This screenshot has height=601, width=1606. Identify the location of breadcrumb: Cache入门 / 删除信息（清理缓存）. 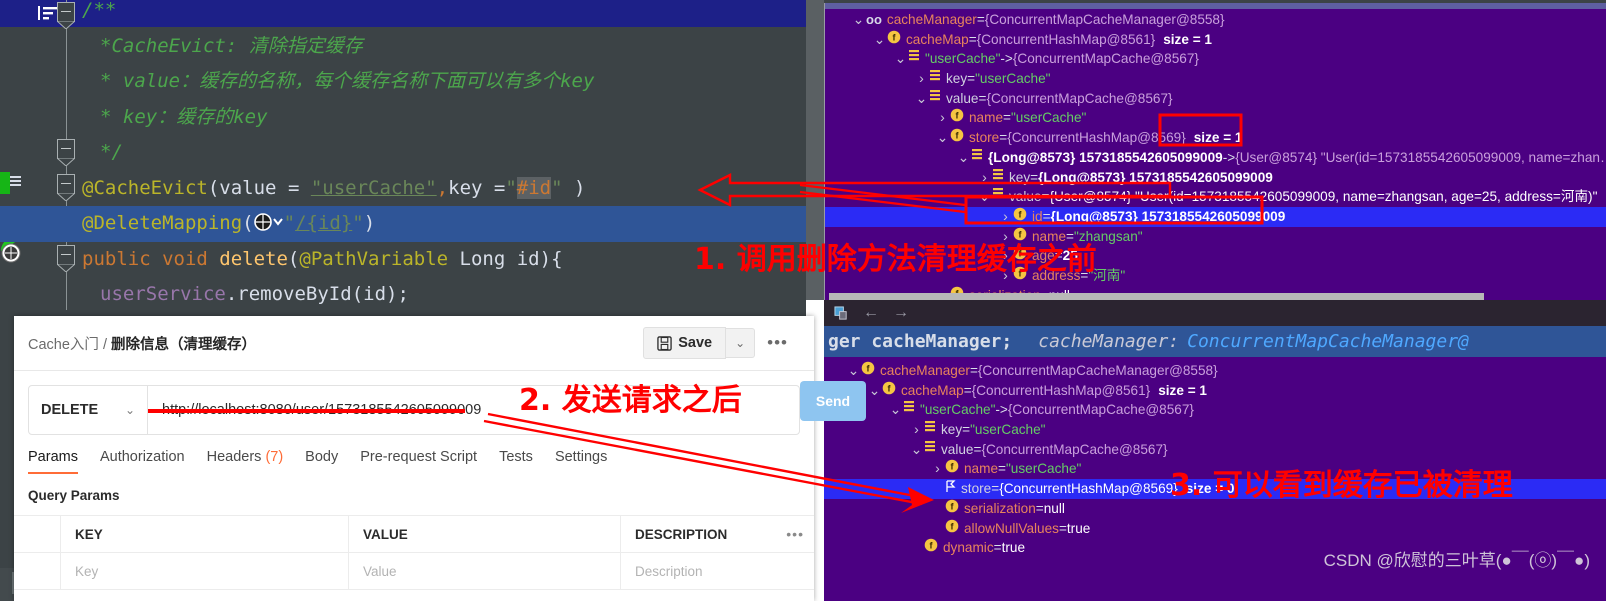
(142, 343).